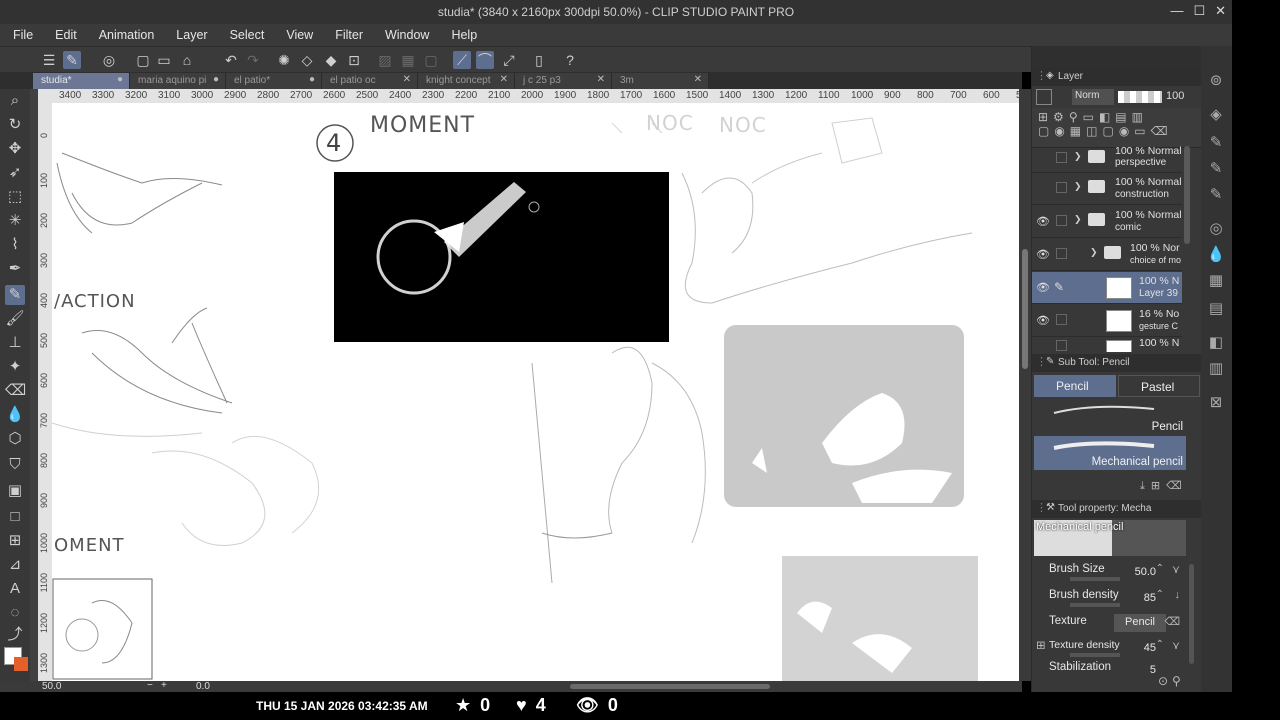 The width and height of the screenshot is (1280, 720). What do you see at coordinates (66, 35) in the screenshot?
I see `menu-edit: Edit` at bounding box center [66, 35].